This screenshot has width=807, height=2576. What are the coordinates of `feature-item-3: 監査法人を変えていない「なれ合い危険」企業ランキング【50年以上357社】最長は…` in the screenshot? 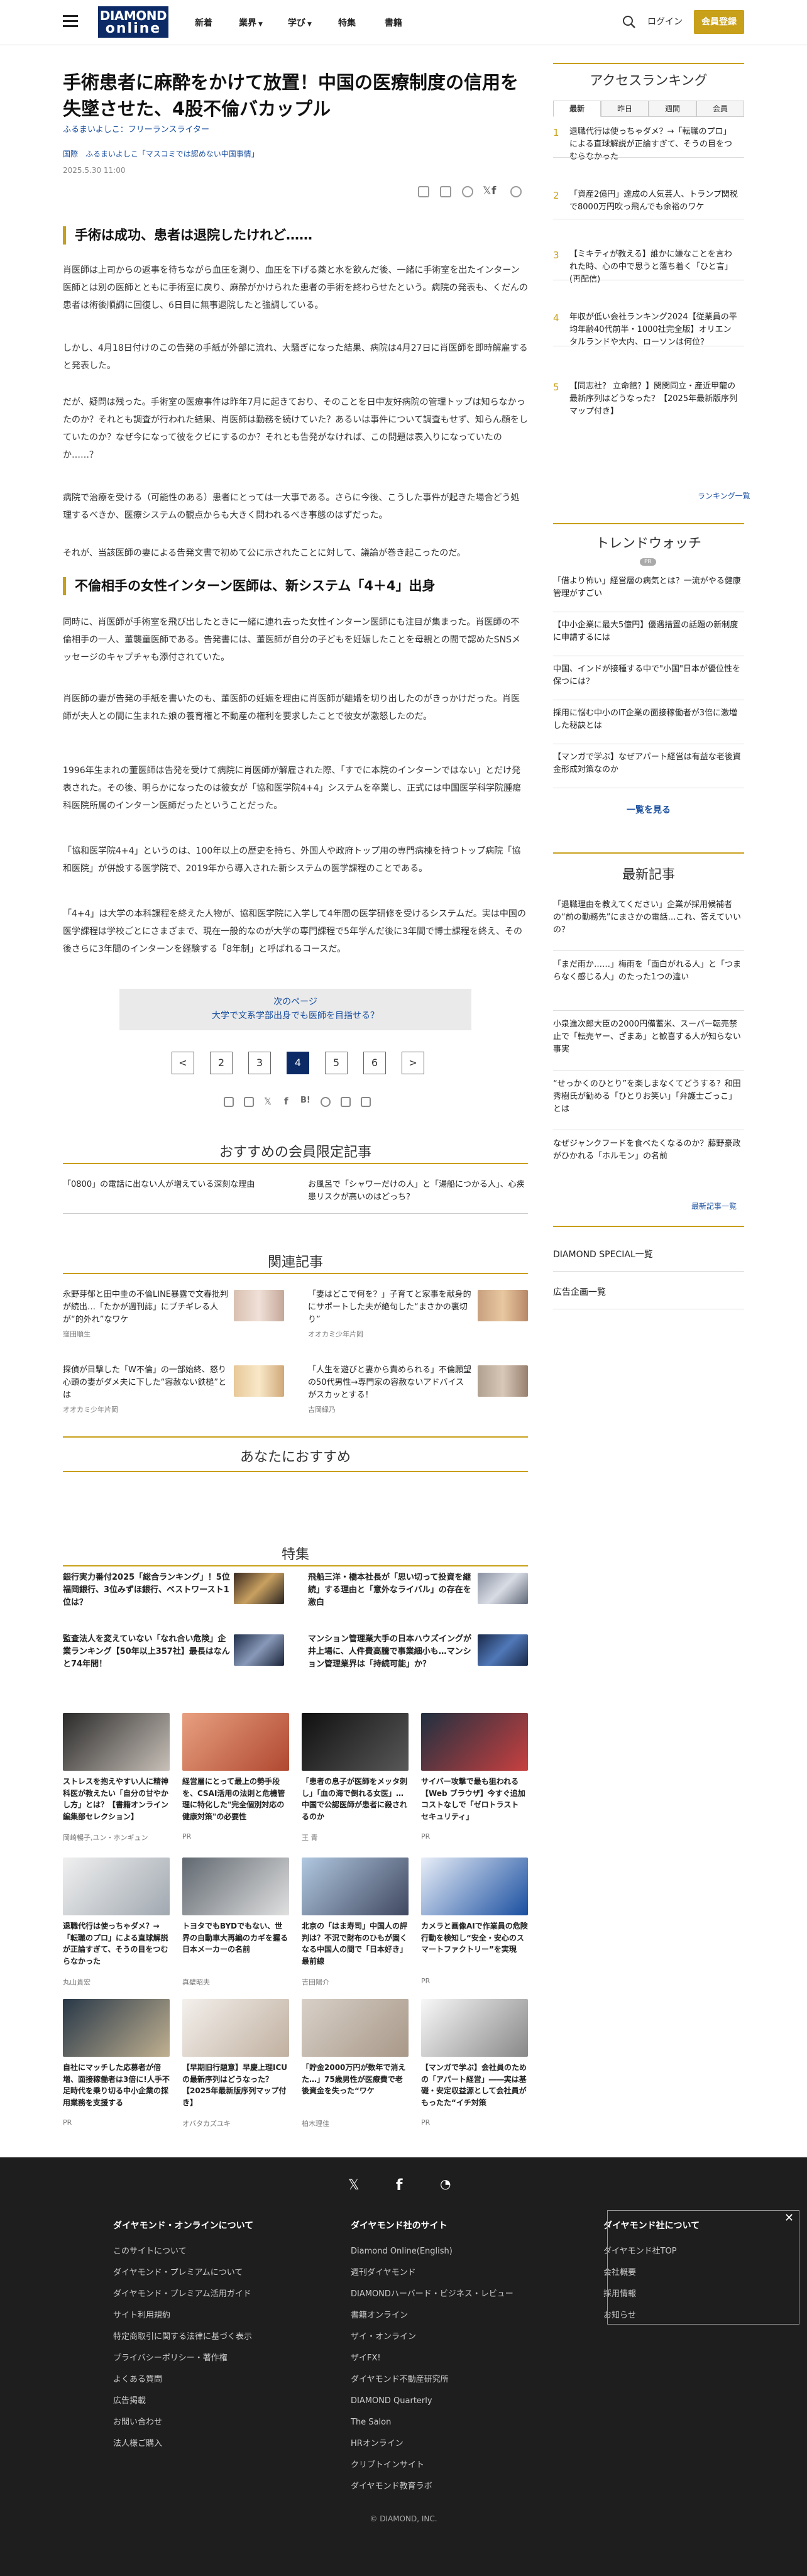 It's located at (148, 1652).